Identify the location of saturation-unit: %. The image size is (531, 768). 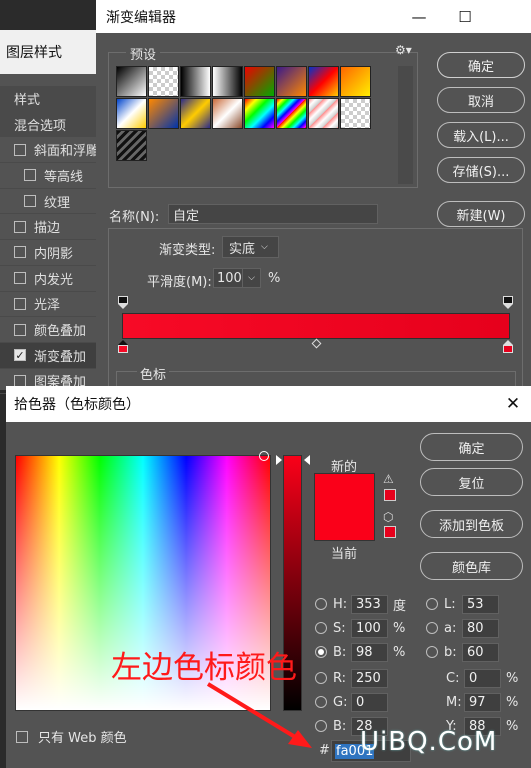
(399, 628).